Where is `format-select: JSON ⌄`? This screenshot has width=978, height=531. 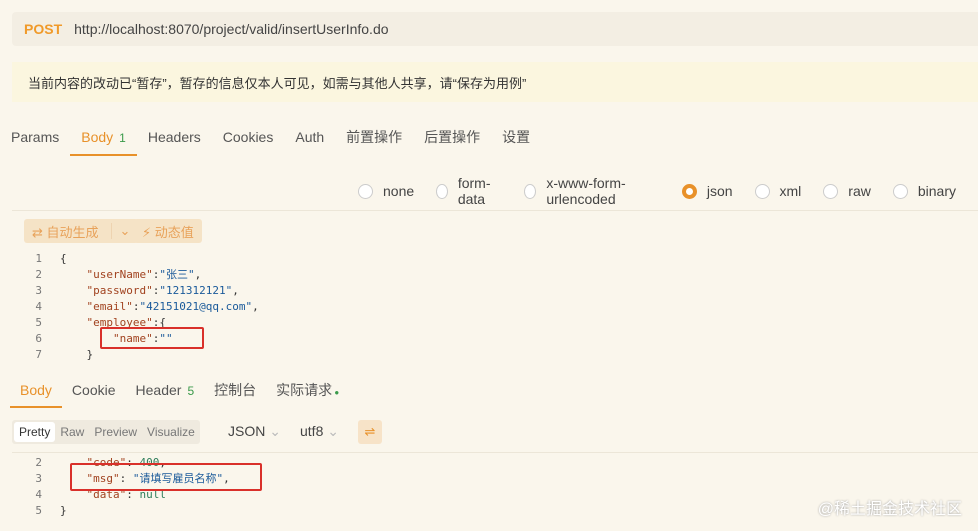 format-select: JSON ⌄ is located at coordinates (254, 431).